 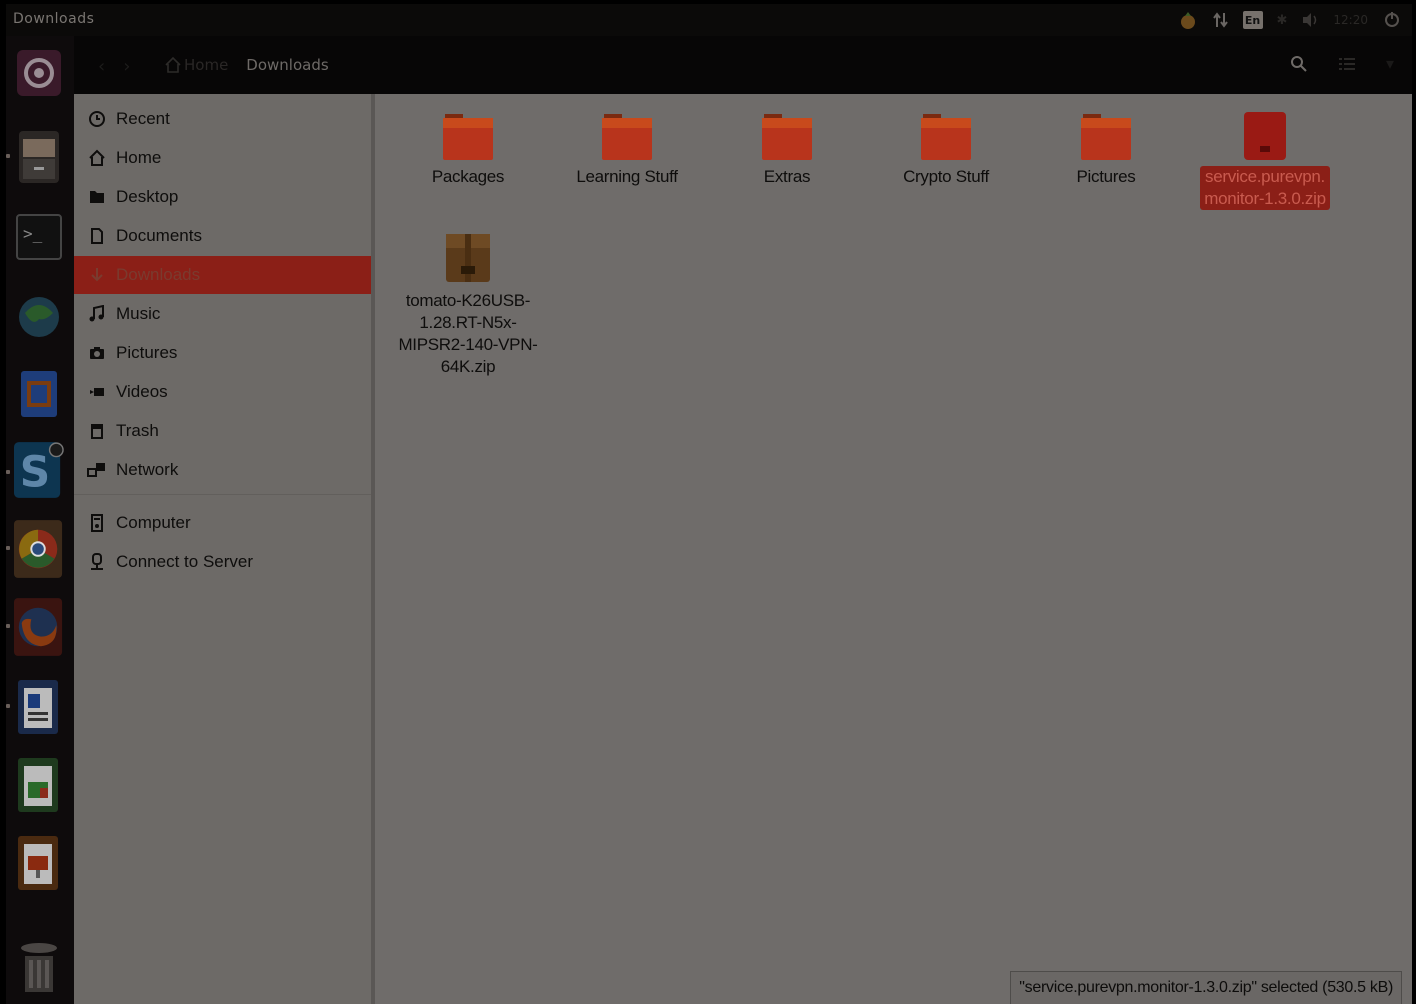 I want to click on sidebar-item-label: Desktop, so click(x=147, y=196).